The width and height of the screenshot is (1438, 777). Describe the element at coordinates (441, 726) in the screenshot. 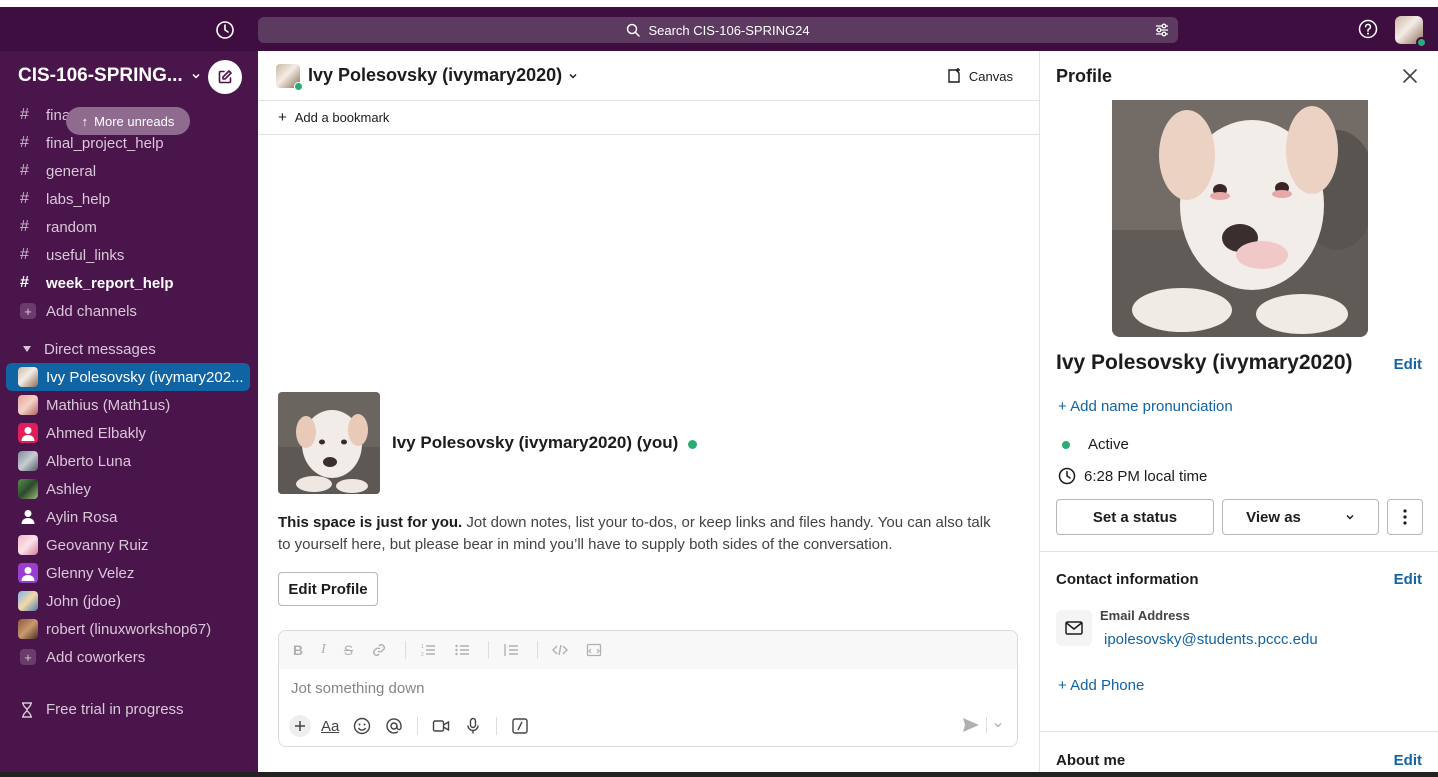

I see `video-icon` at that location.